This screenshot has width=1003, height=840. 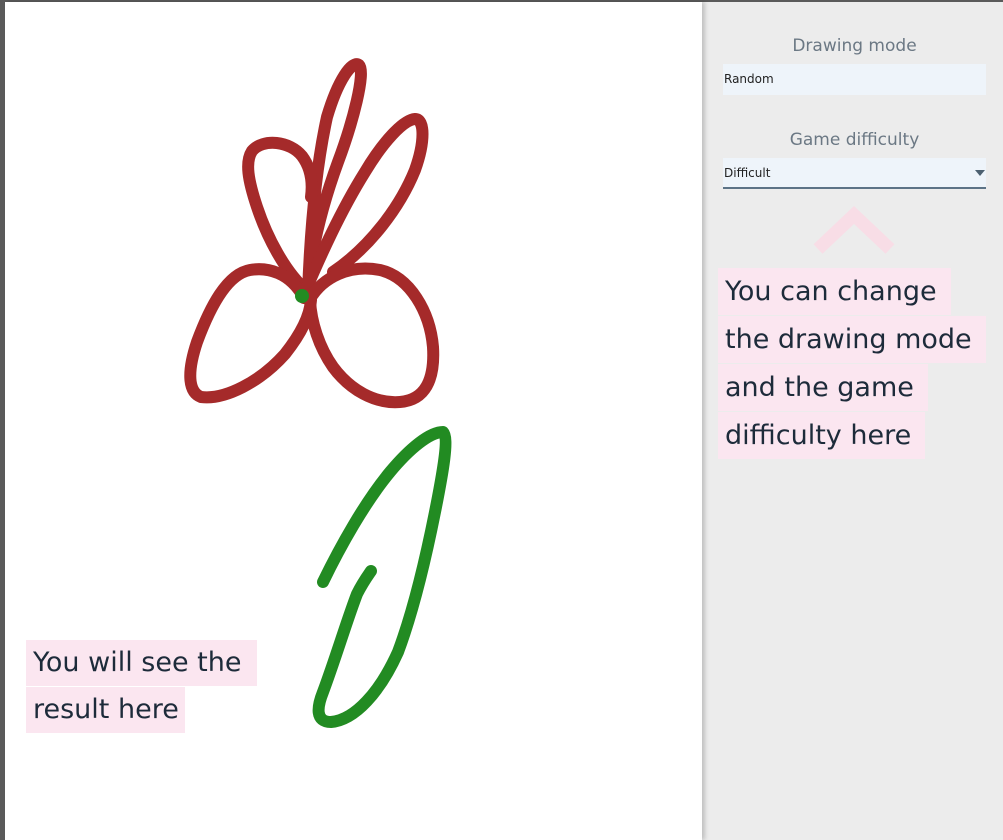 I want to click on drawing-mode-value: Random, so click(x=749, y=79).